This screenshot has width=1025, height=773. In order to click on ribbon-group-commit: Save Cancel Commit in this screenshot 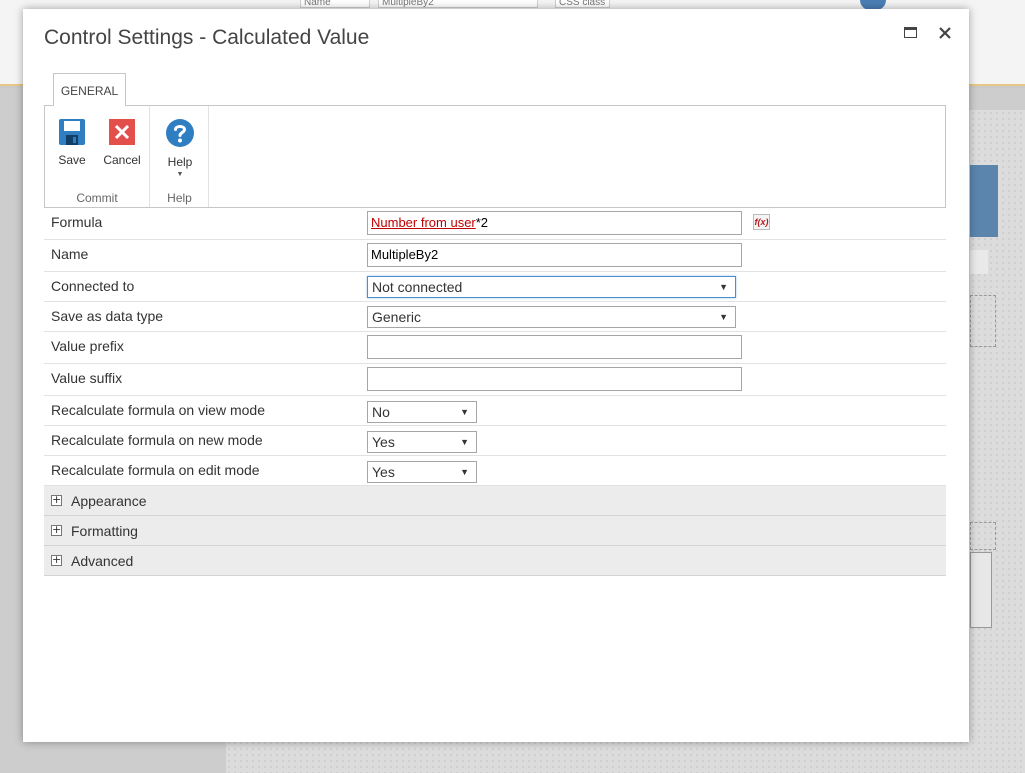, I will do `click(97, 156)`.